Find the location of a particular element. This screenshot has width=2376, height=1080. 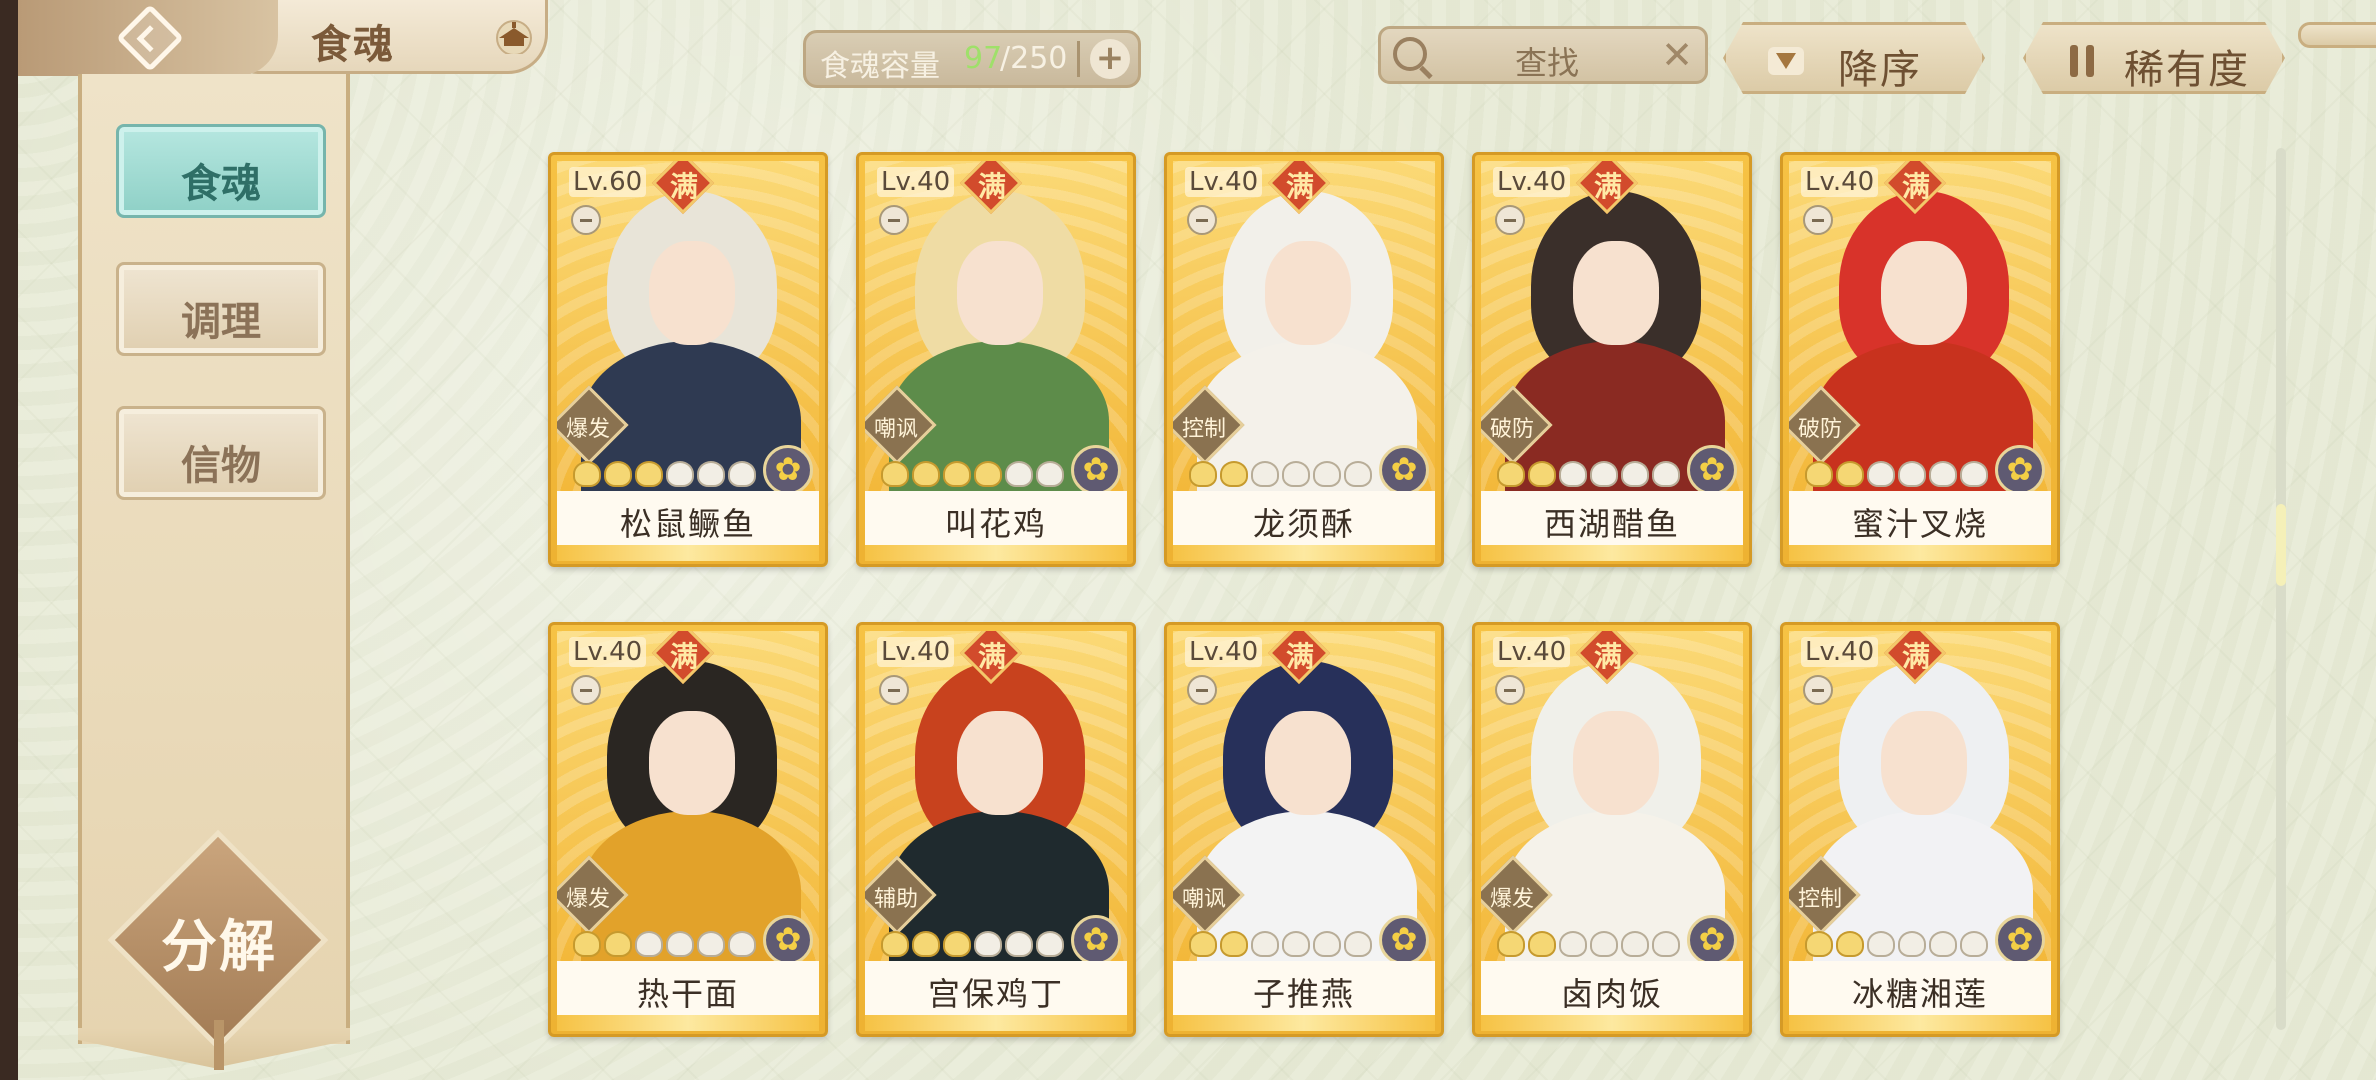

character-name: 龙须酥 is located at coordinates (1303, 524).